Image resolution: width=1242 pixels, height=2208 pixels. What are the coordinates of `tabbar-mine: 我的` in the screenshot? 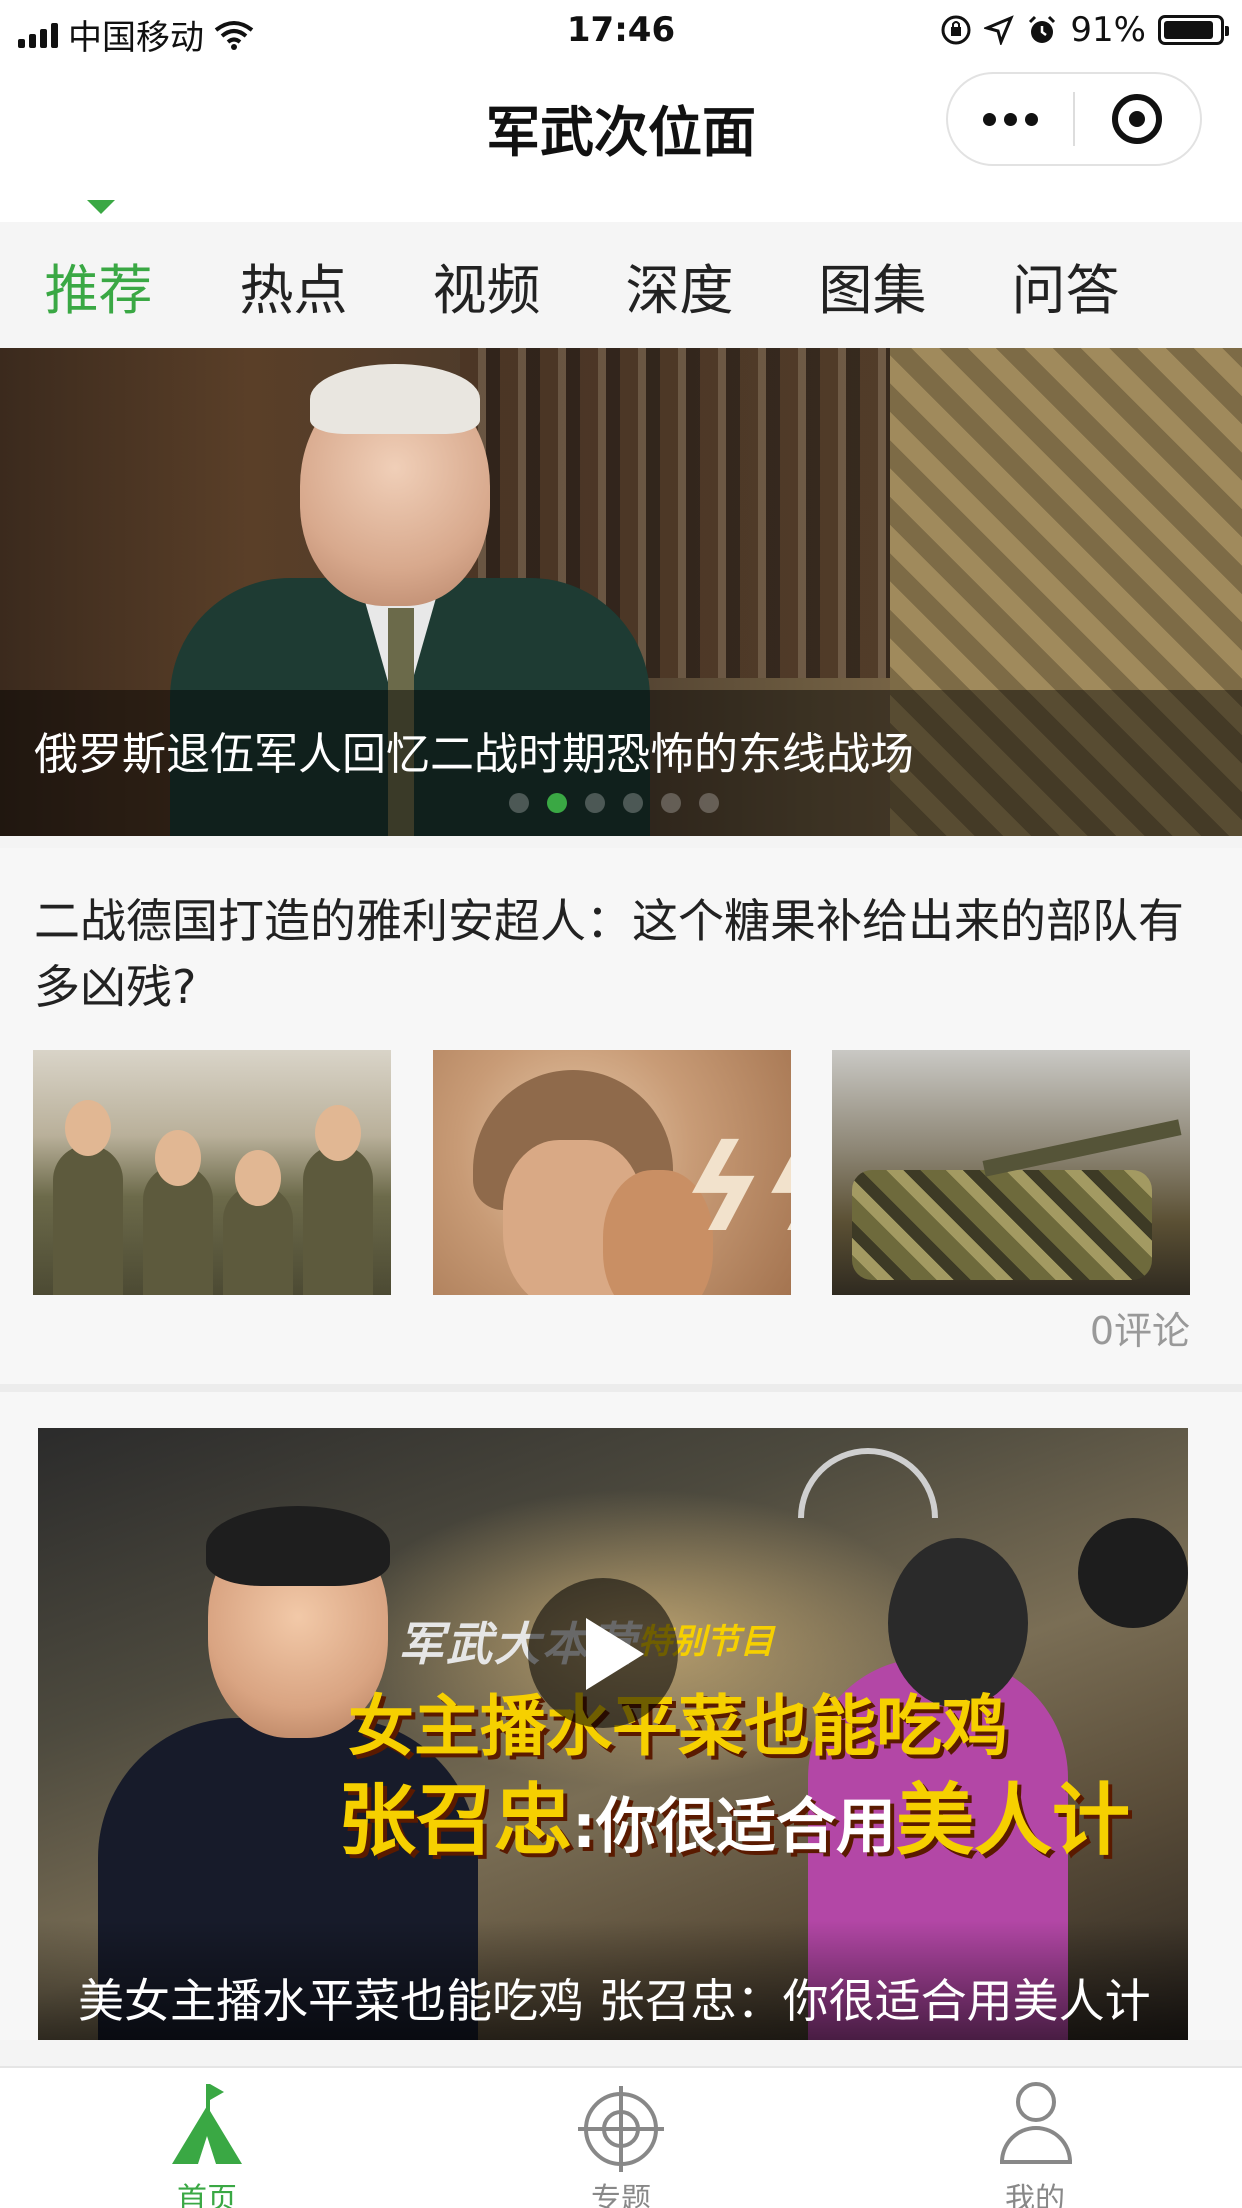 It's located at (1035, 2138).